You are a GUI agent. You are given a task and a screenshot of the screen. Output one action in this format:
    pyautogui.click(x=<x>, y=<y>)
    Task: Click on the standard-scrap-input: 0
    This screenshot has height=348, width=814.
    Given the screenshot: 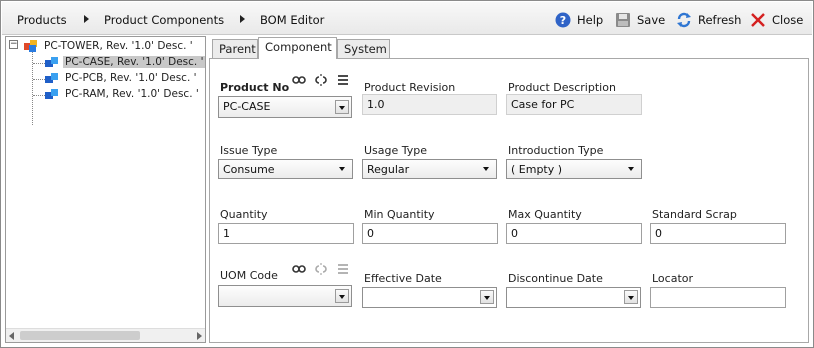 What is the action you would take?
    pyautogui.click(x=718, y=233)
    